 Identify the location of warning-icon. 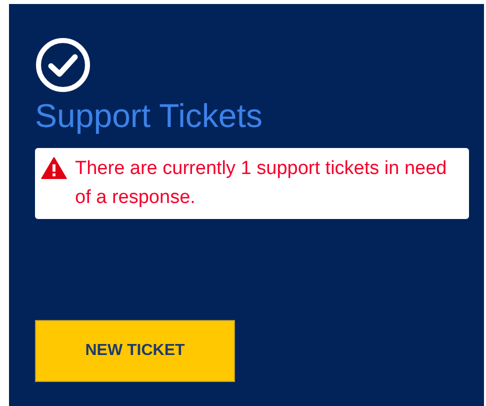
(54, 168).